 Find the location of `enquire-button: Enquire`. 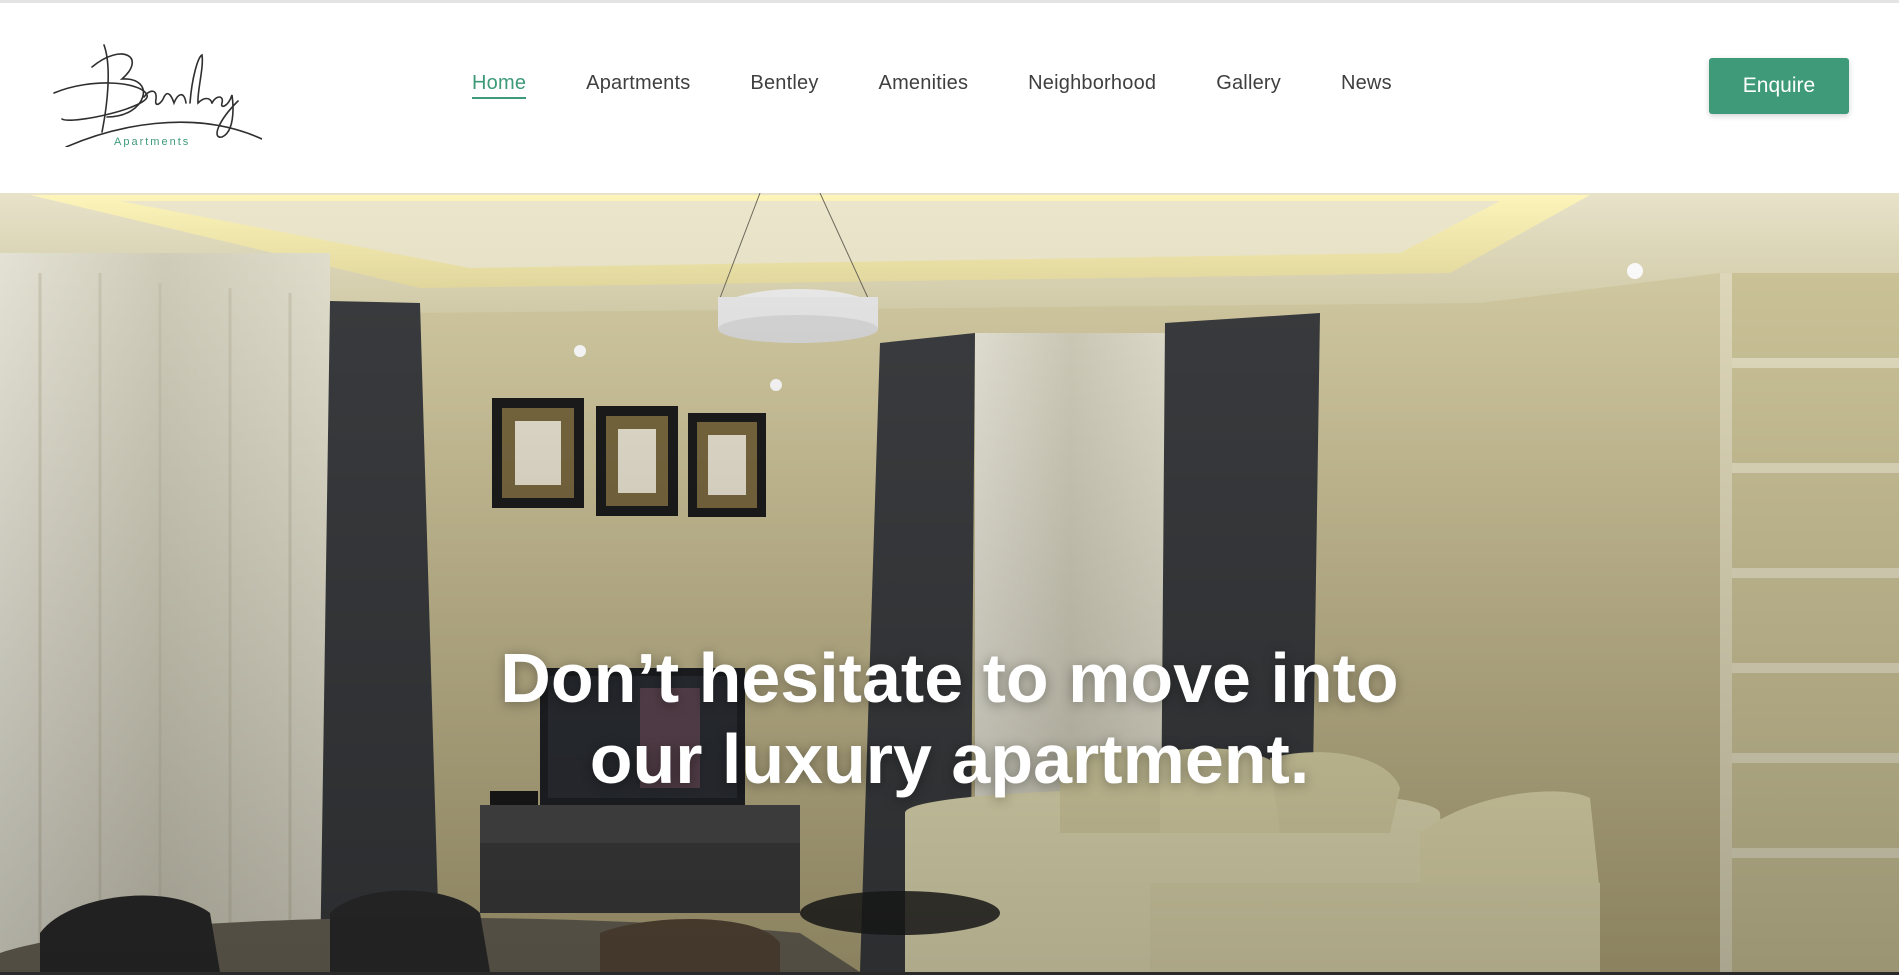

enquire-button: Enquire is located at coordinates (1779, 86).